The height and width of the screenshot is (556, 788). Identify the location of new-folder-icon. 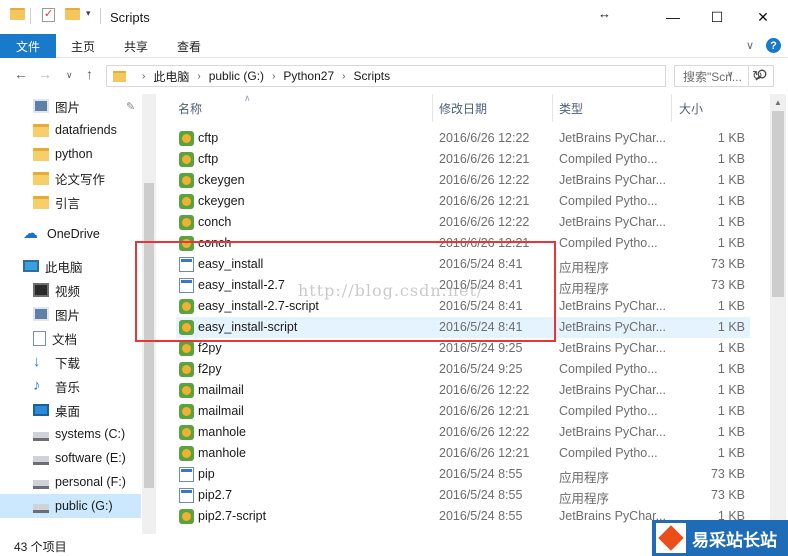
(72, 14).